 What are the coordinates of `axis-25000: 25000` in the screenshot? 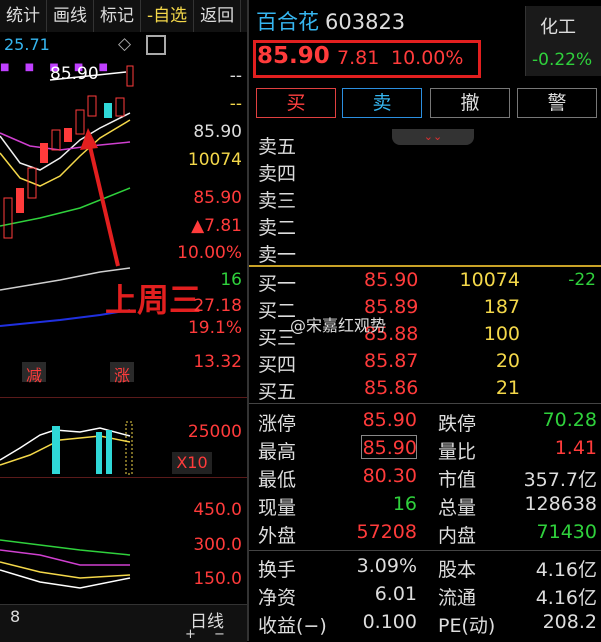 It's located at (214, 432).